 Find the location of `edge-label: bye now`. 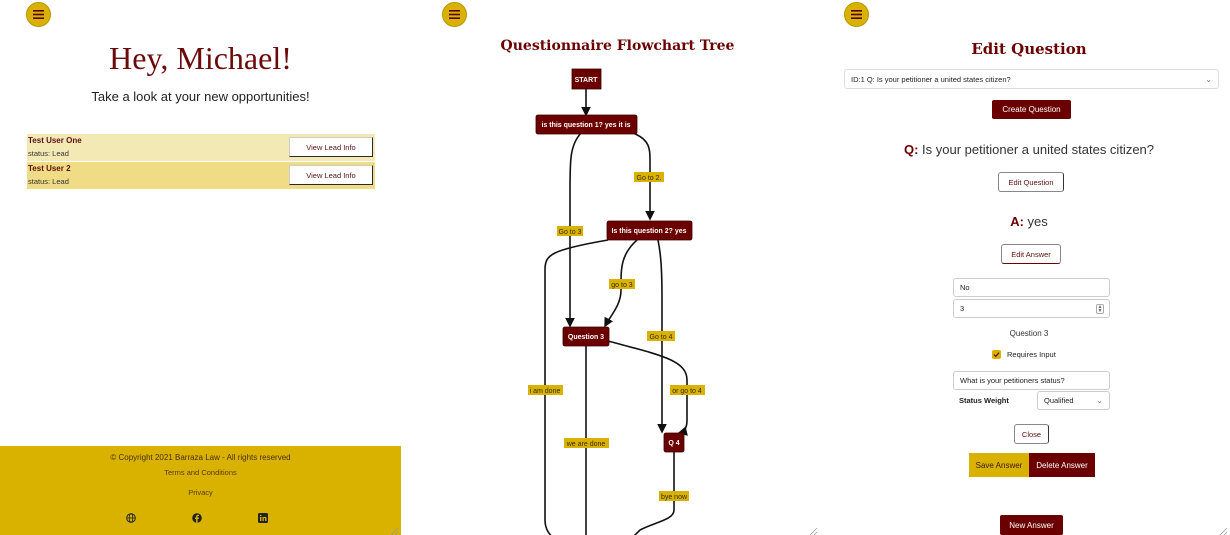

edge-label: bye now is located at coordinates (674, 496).